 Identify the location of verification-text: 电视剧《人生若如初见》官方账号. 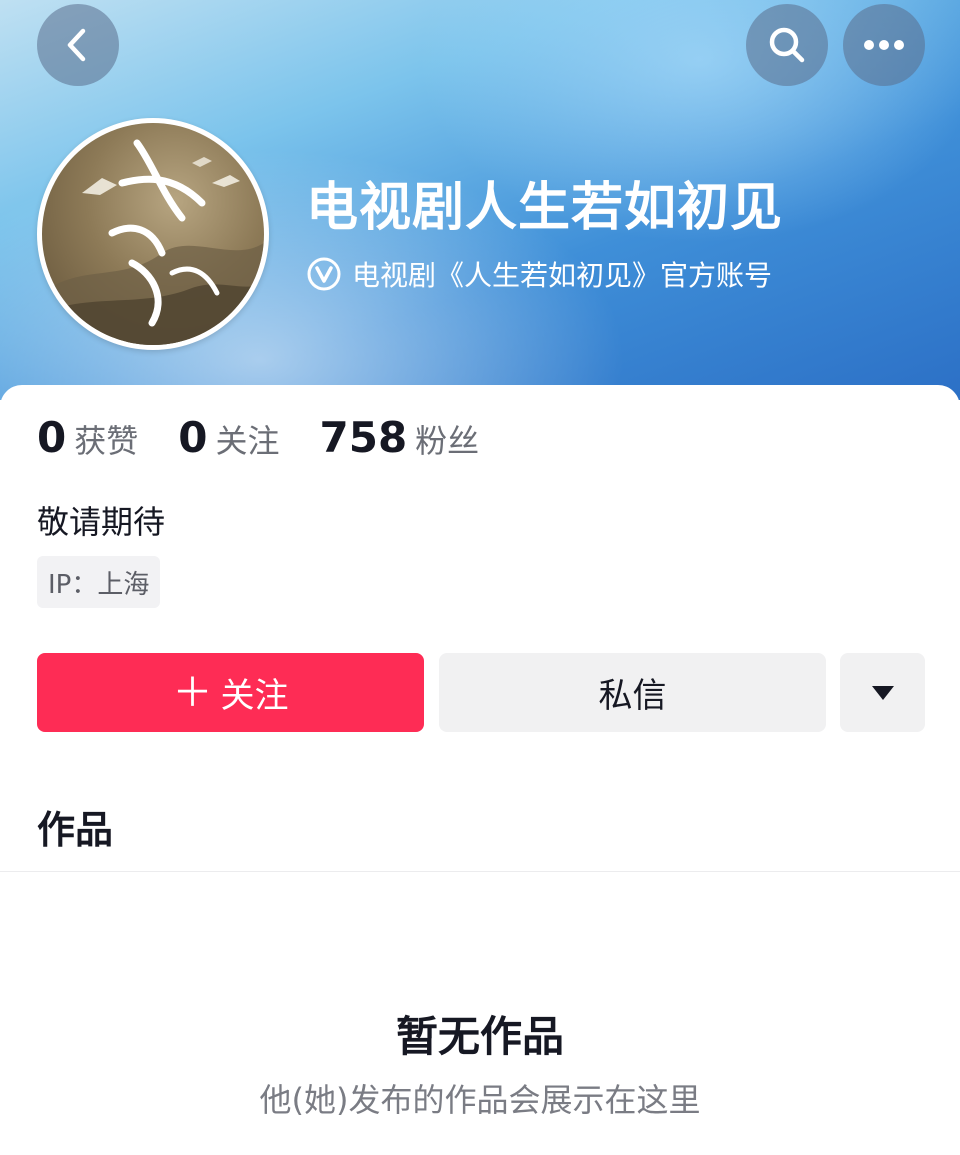
(562, 275).